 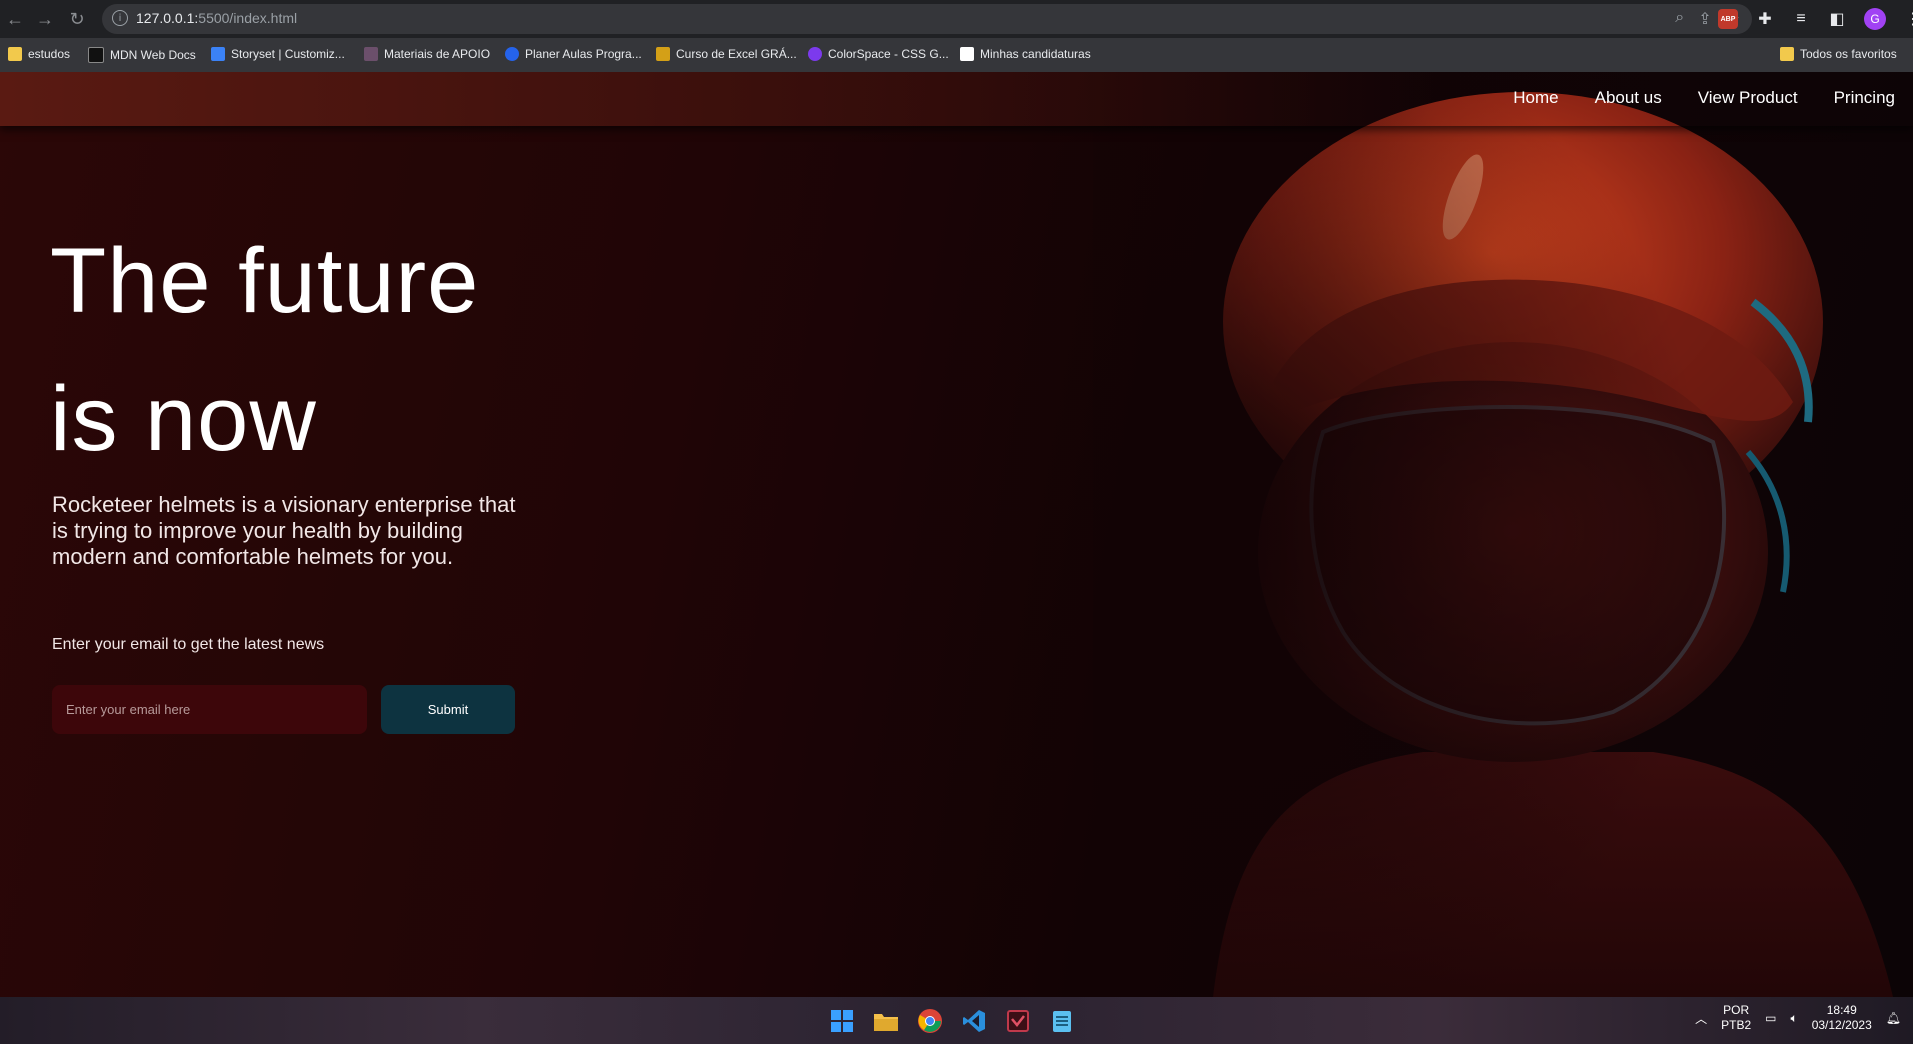 What do you see at coordinates (248, 18) in the screenshot?
I see `url-path: 5500/index.html` at bounding box center [248, 18].